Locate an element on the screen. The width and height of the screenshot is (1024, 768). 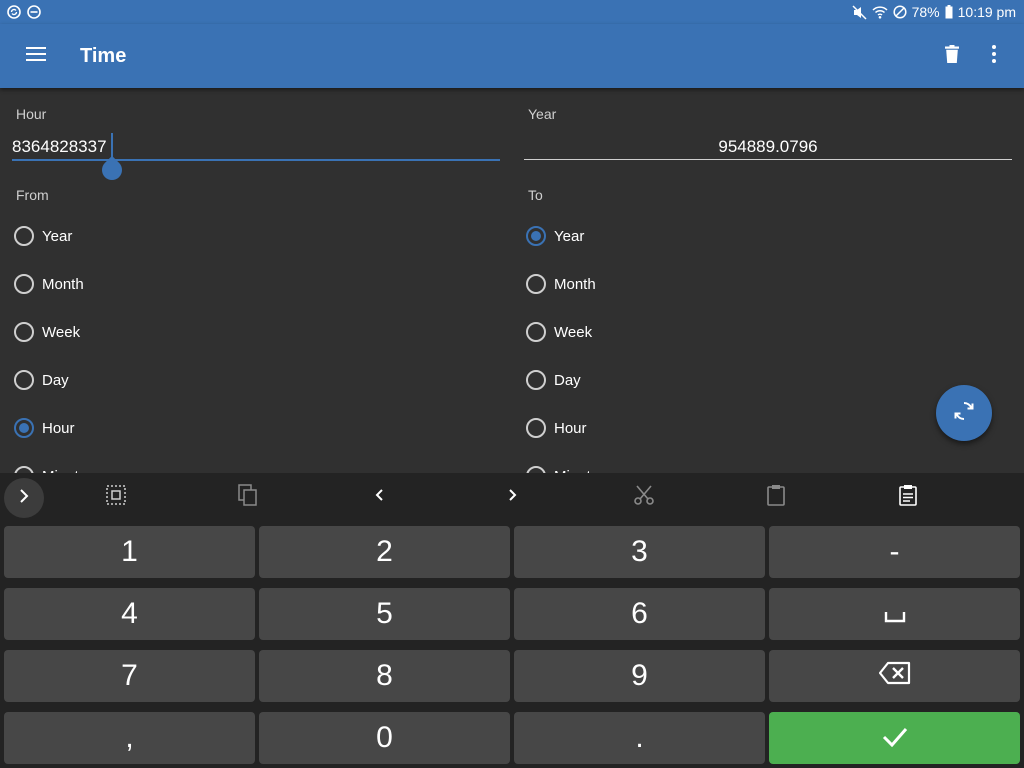
more-options-button is located at coordinates (994, 56).